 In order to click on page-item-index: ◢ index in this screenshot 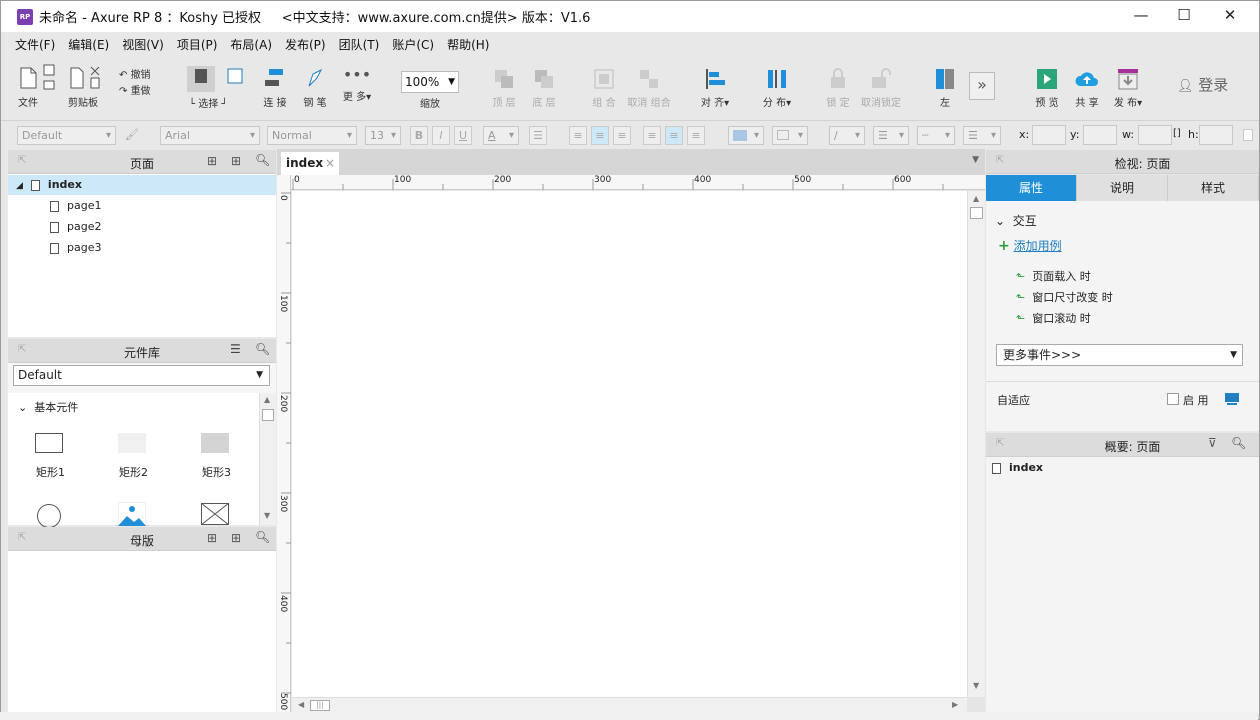, I will do `click(142, 185)`.